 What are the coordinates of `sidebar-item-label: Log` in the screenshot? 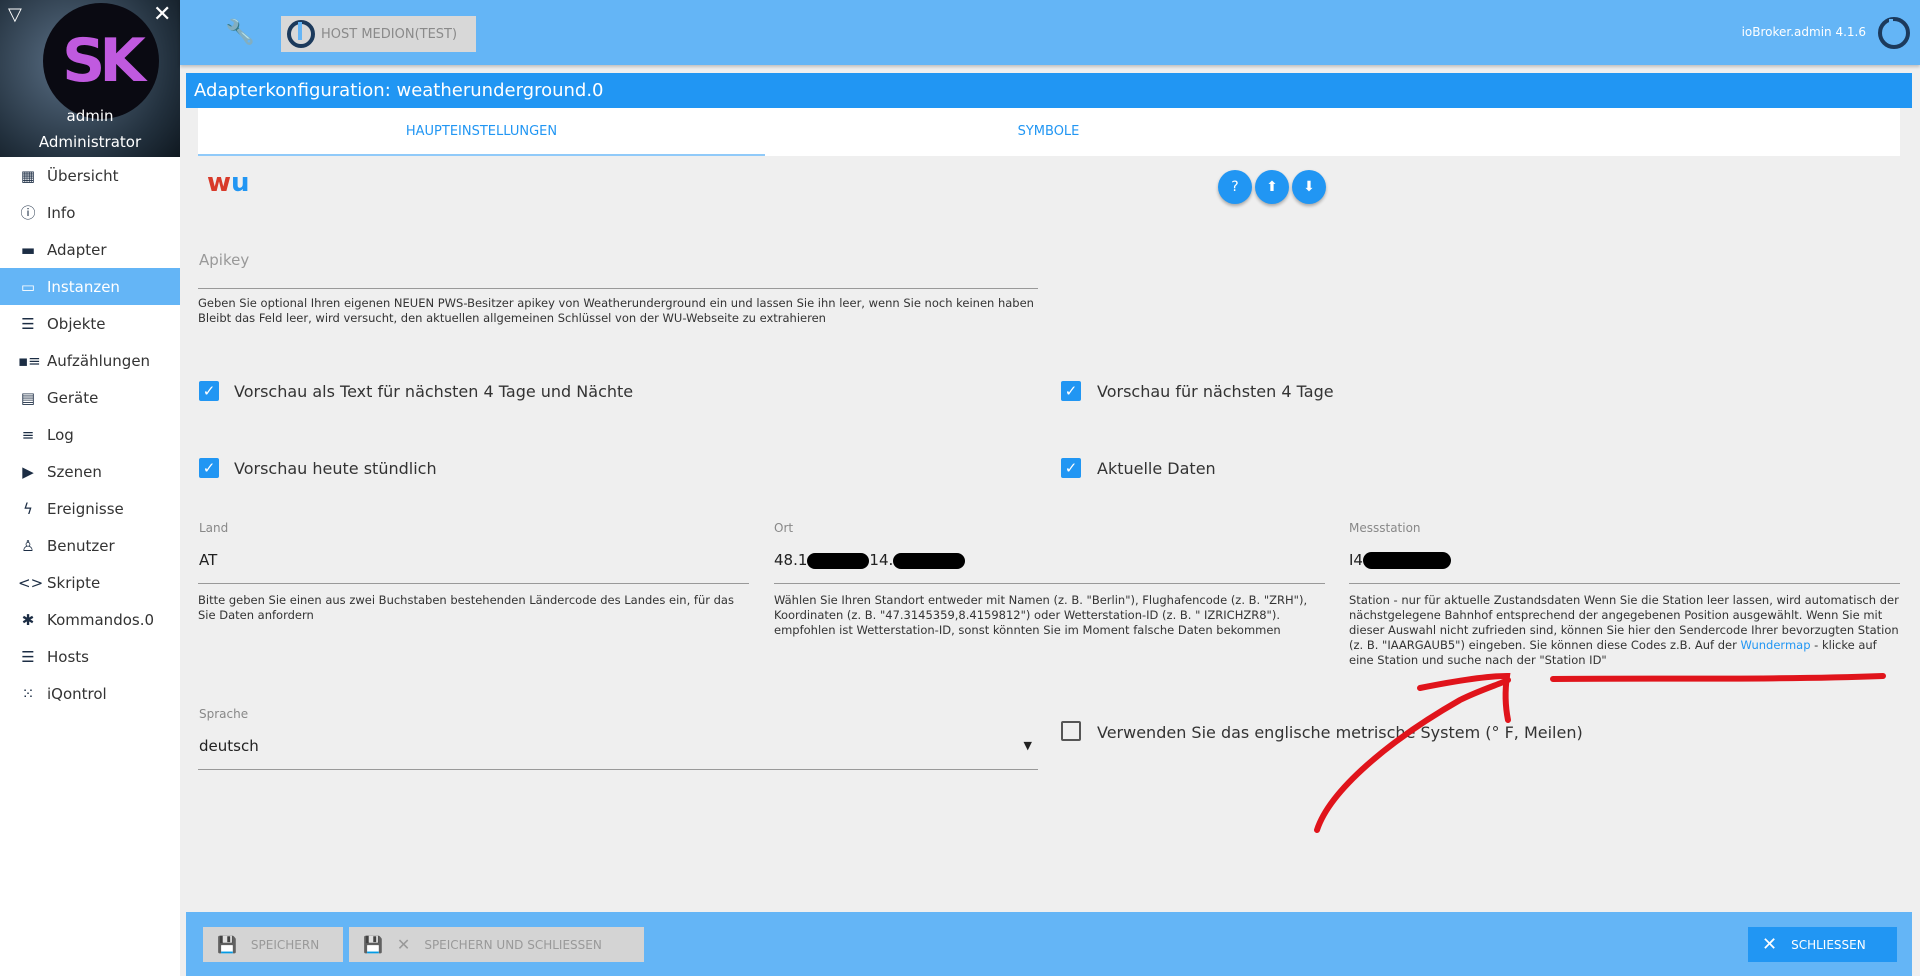 It's located at (60, 434).